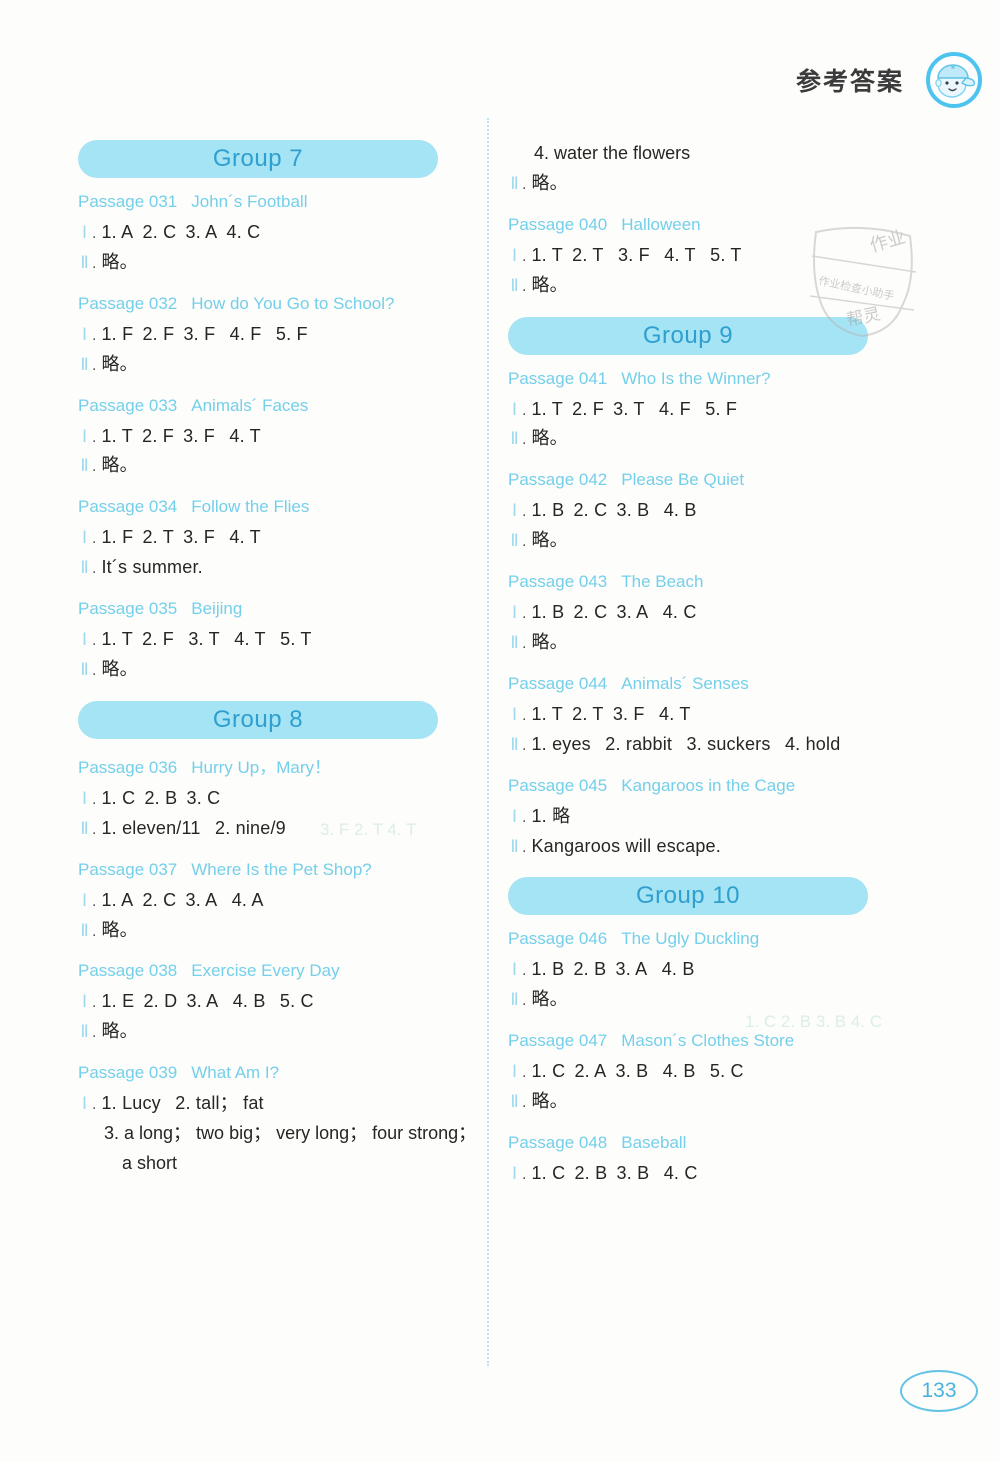 The height and width of the screenshot is (1462, 1000). Describe the element at coordinates (558, 480) in the screenshot. I see `passage-number: Passage 042` at that location.